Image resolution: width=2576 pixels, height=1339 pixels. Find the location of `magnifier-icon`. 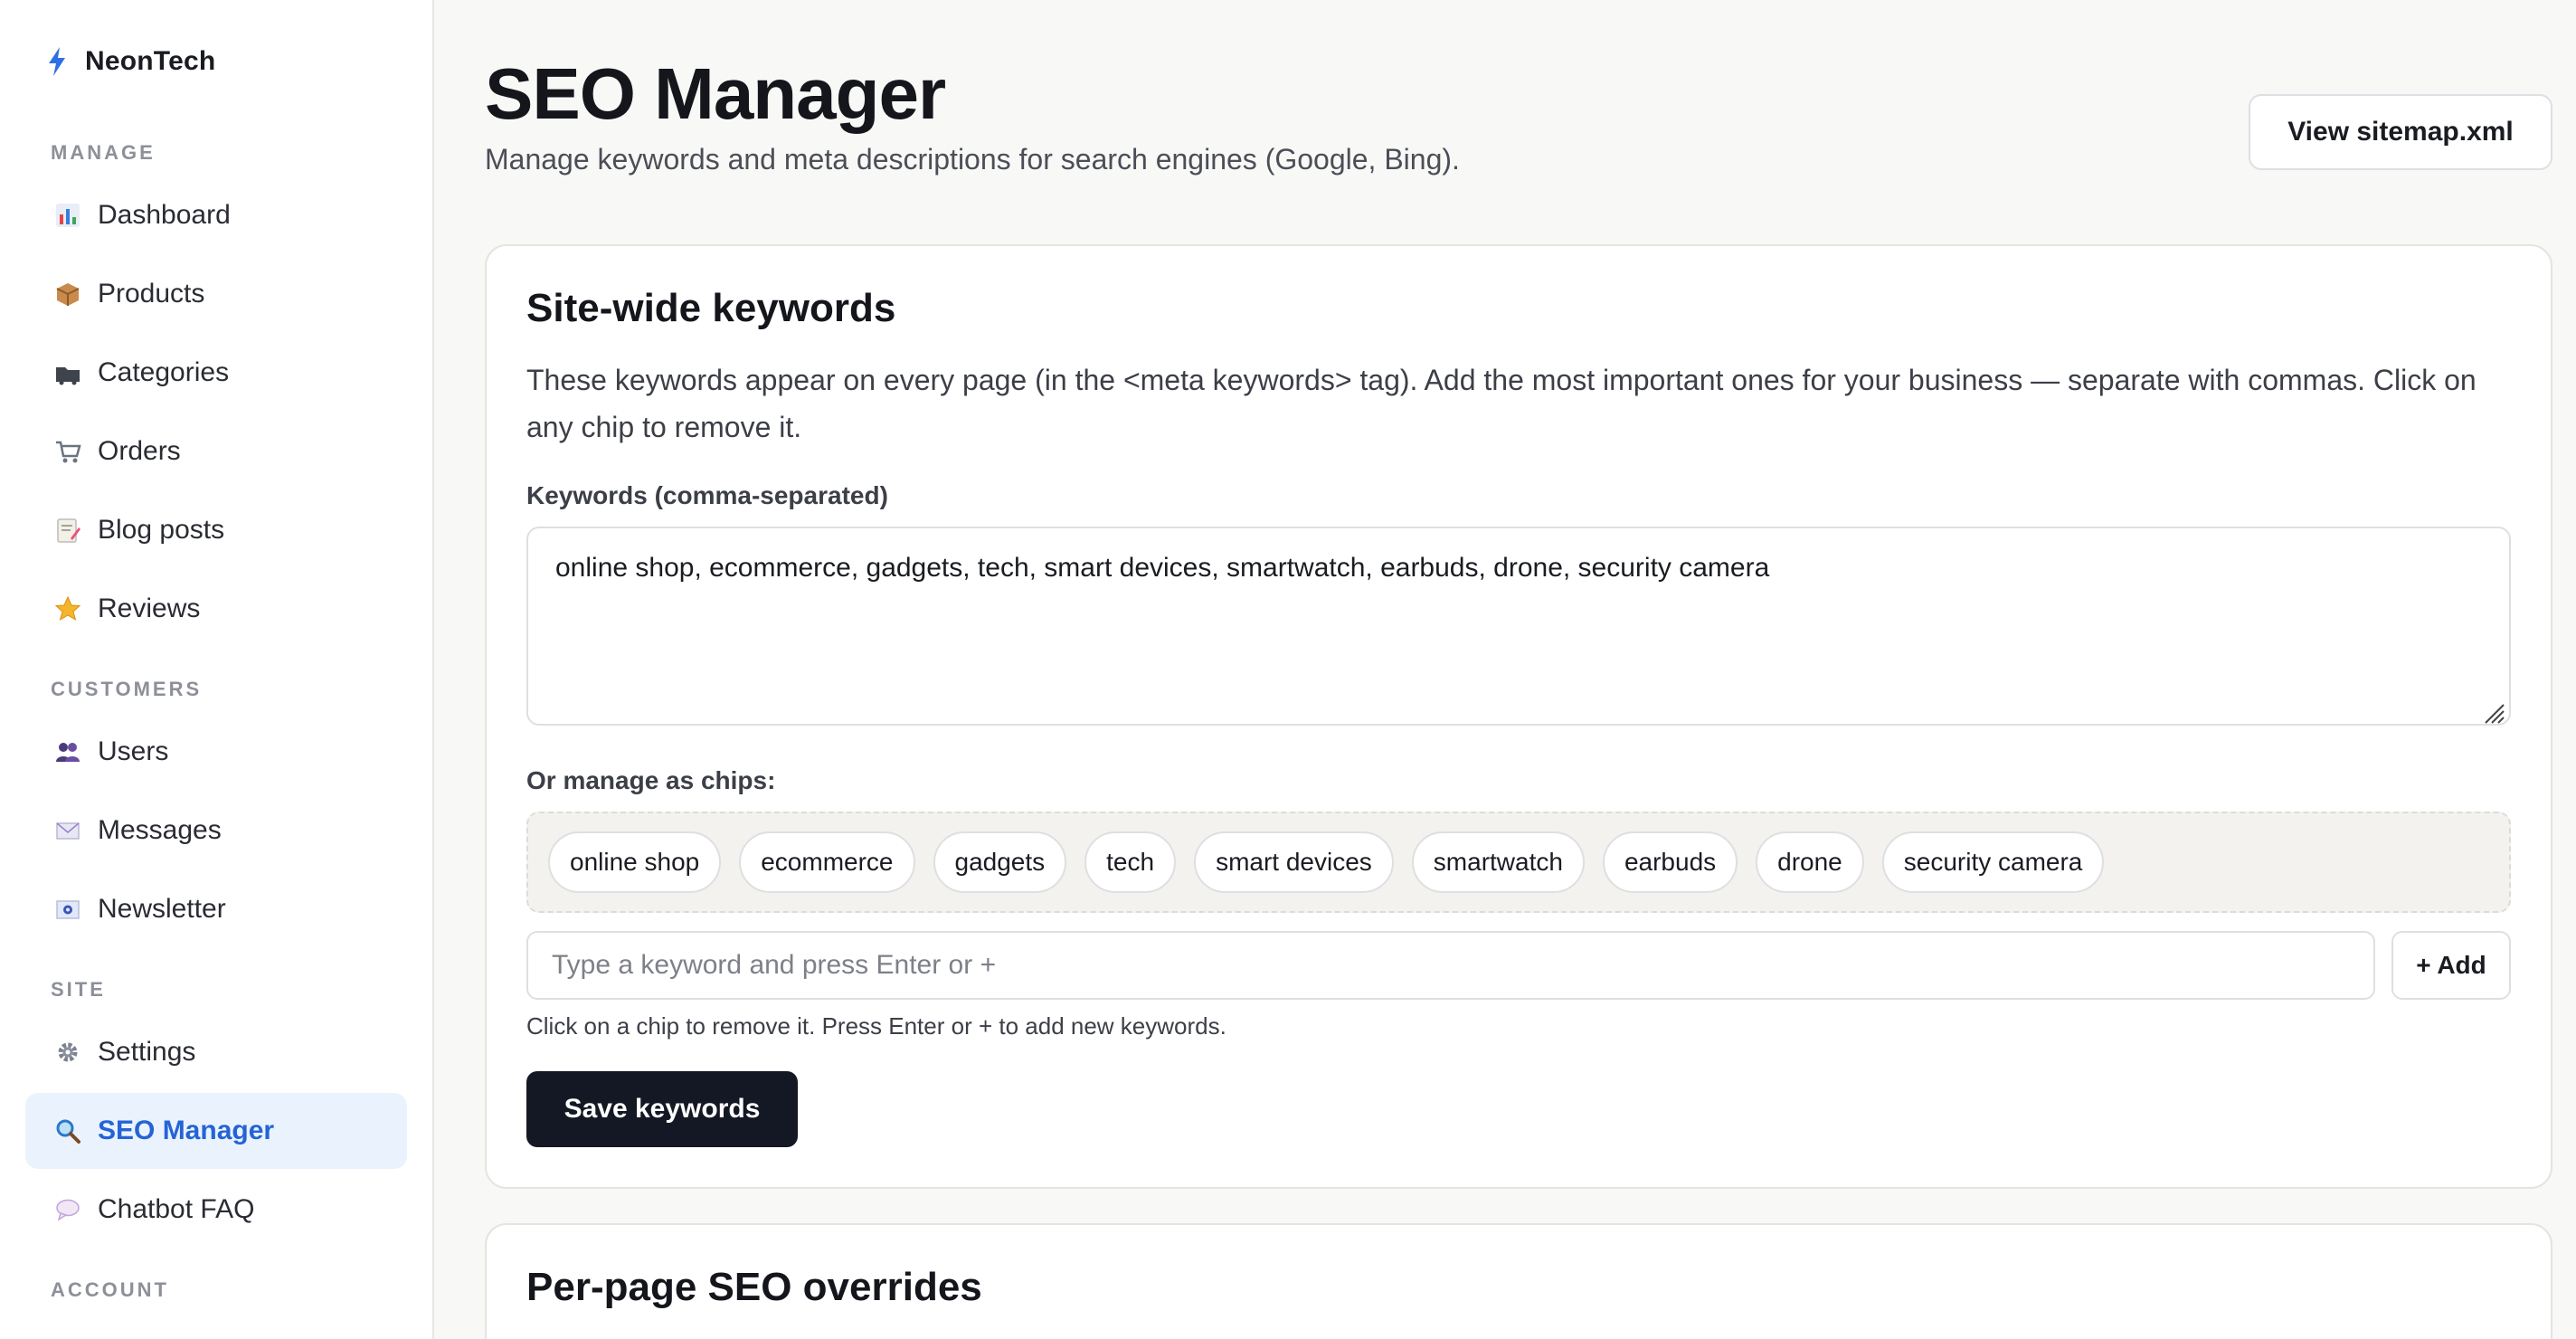

magnifier-icon is located at coordinates (68, 1131).